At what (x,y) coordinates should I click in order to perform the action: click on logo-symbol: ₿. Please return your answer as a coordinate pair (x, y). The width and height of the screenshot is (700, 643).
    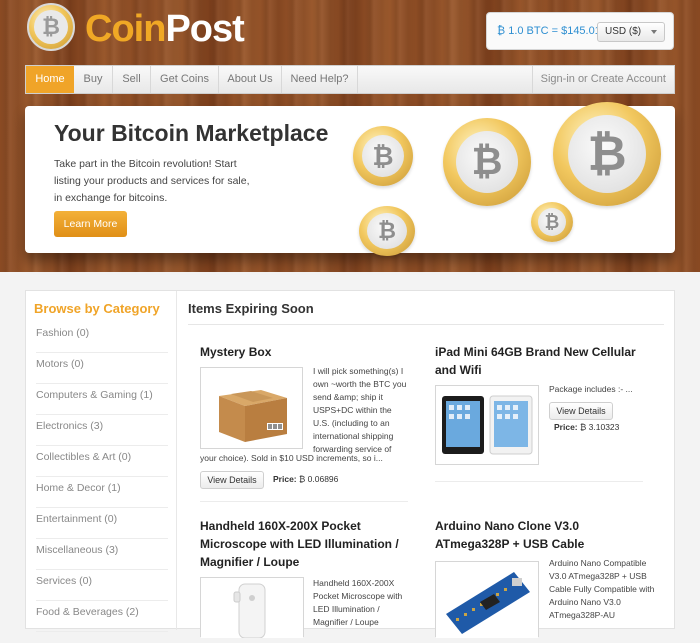
    Looking at the image, I should click on (51, 27).